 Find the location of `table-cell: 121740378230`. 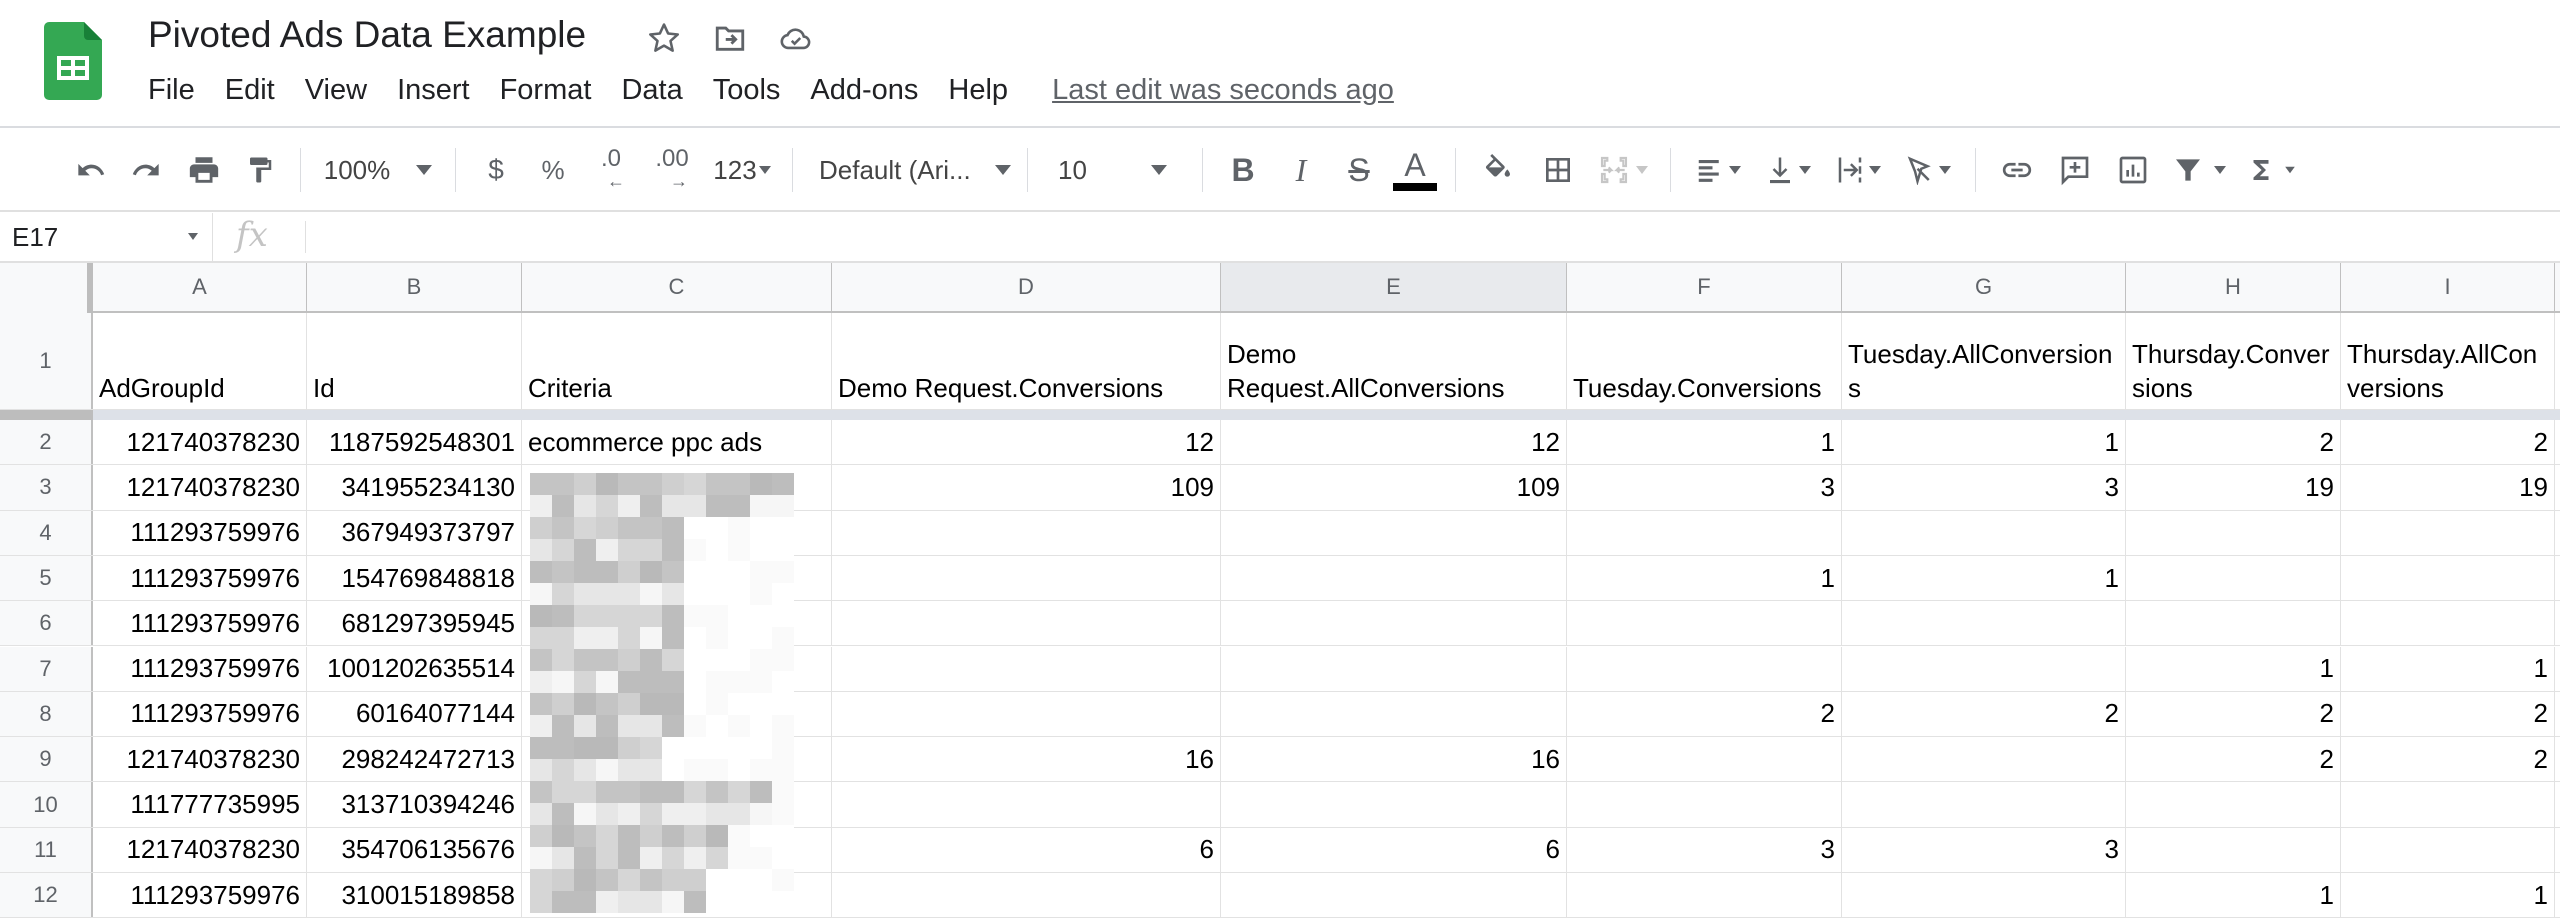

table-cell: 121740378230 is located at coordinates (200, 849).